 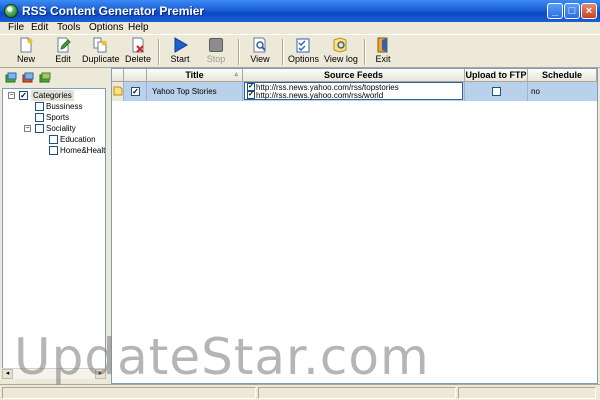 What do you see at coordinates (23, 95) in the screenshot?
I see `category-checkbox: ✓` at bounding box center [23, 95].